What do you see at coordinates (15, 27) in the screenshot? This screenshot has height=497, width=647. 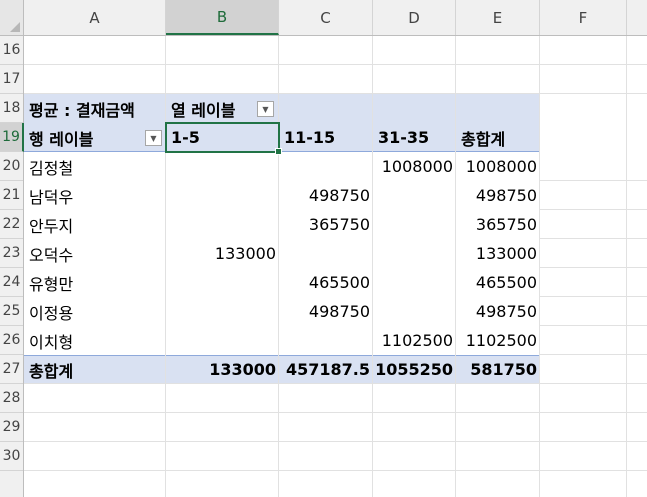 I see `select-all-triangle-icon` at bounding box center [15, 27].